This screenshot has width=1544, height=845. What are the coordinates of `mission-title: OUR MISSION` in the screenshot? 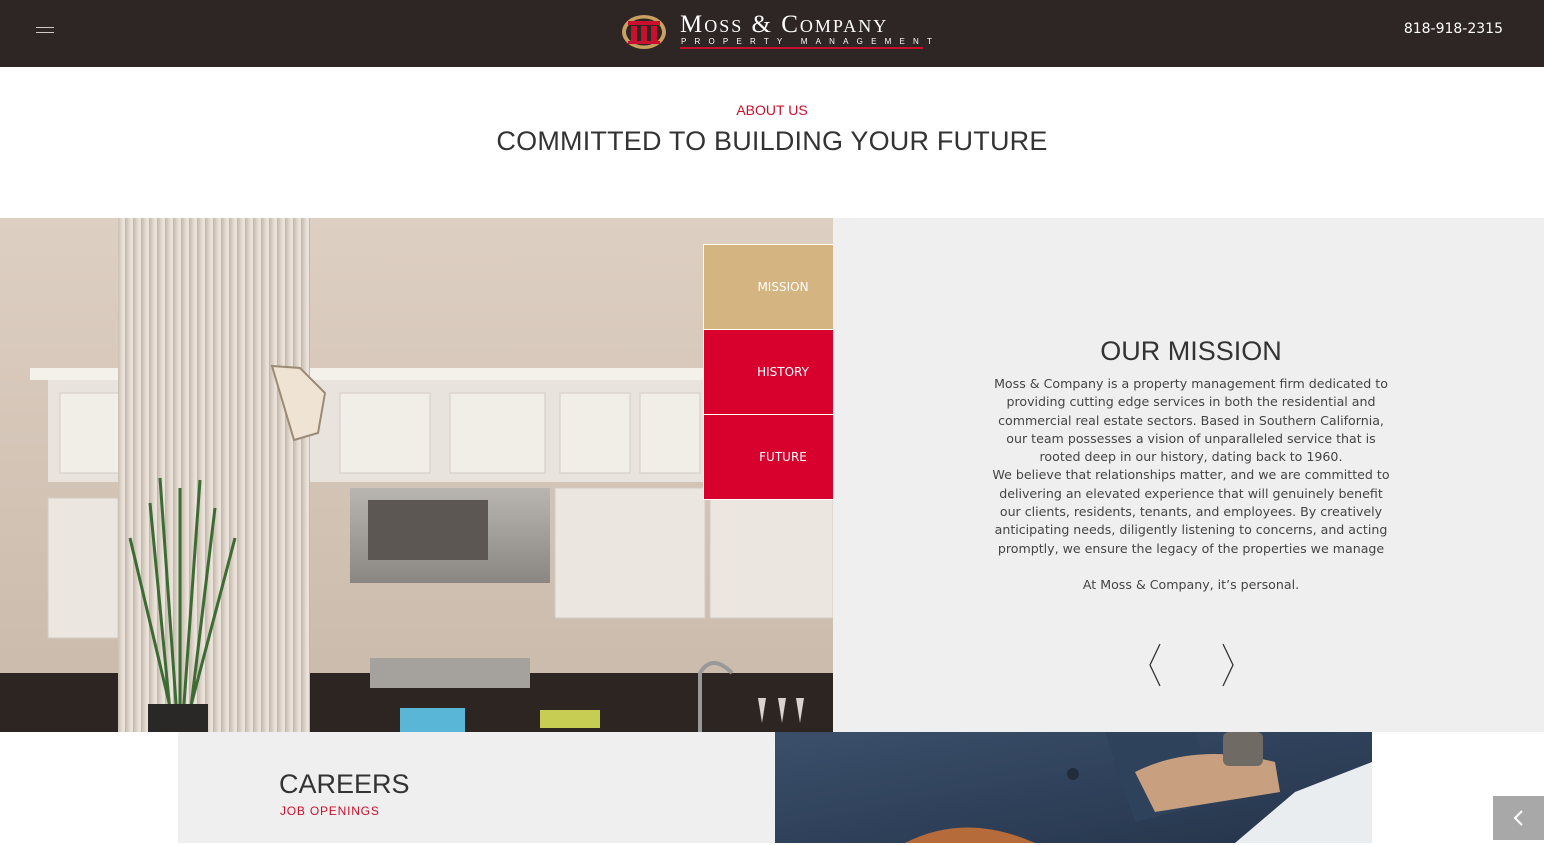 It's located at (1191, 351).